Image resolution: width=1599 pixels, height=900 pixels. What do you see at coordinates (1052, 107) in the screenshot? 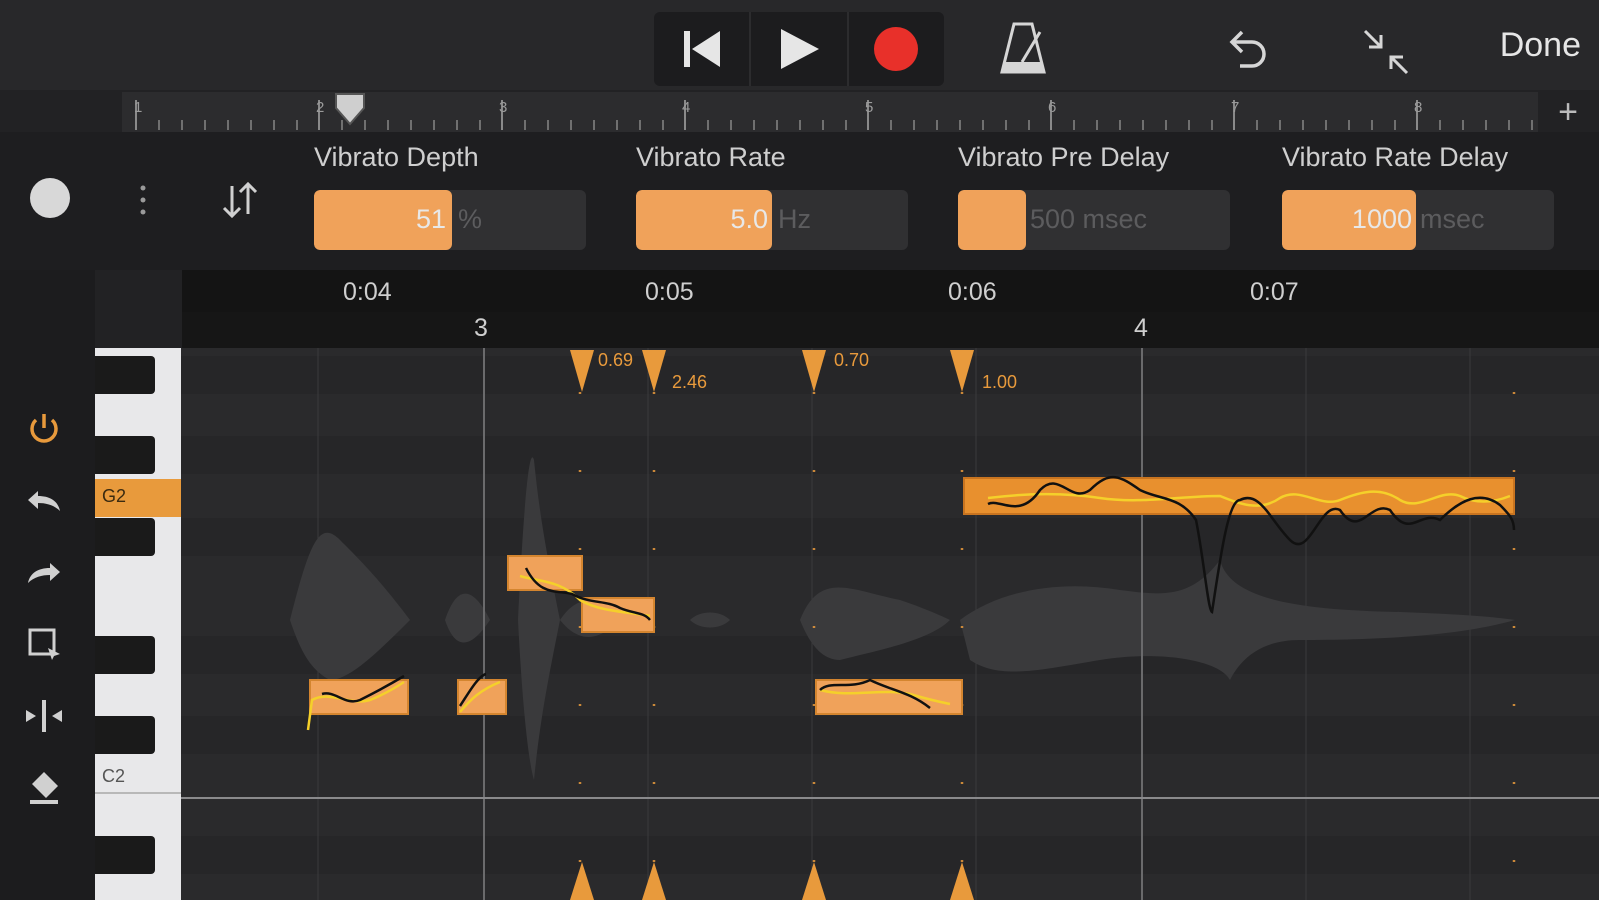
I see `ruler-bar-label: 6` at bounding box center [1052, 107].